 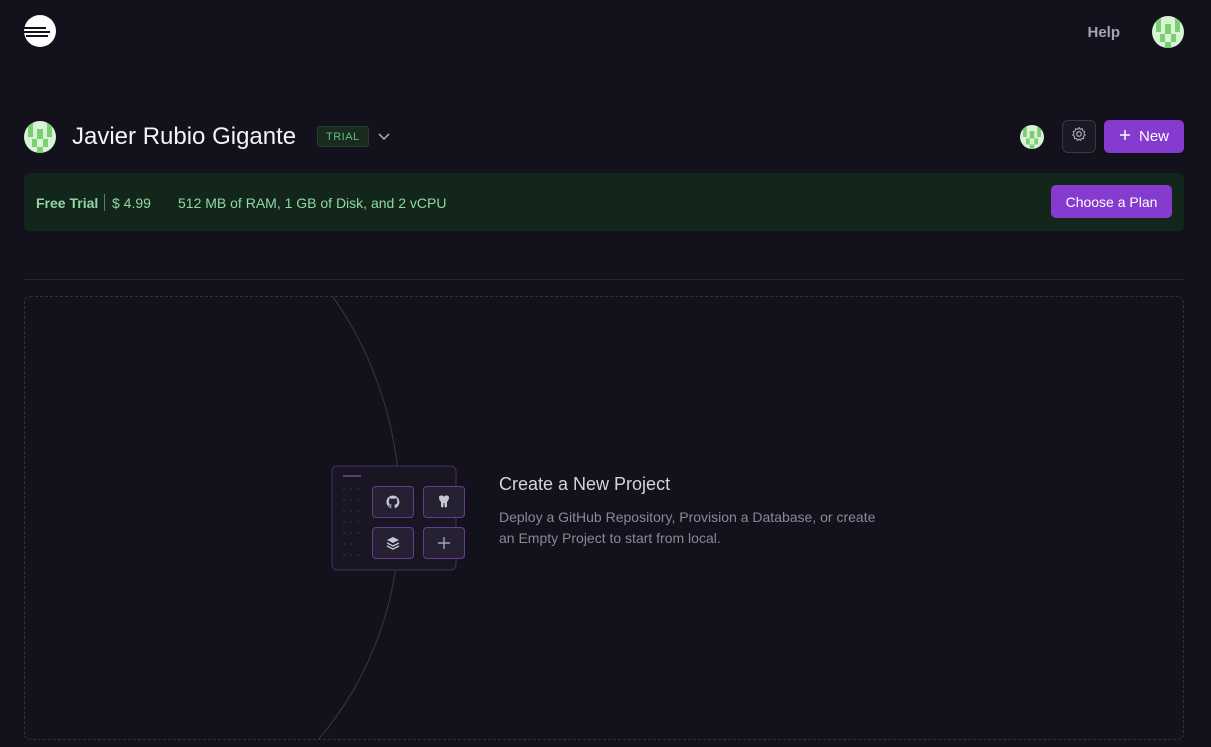 I want to click on trial-separator, so click(x=104, y=202).